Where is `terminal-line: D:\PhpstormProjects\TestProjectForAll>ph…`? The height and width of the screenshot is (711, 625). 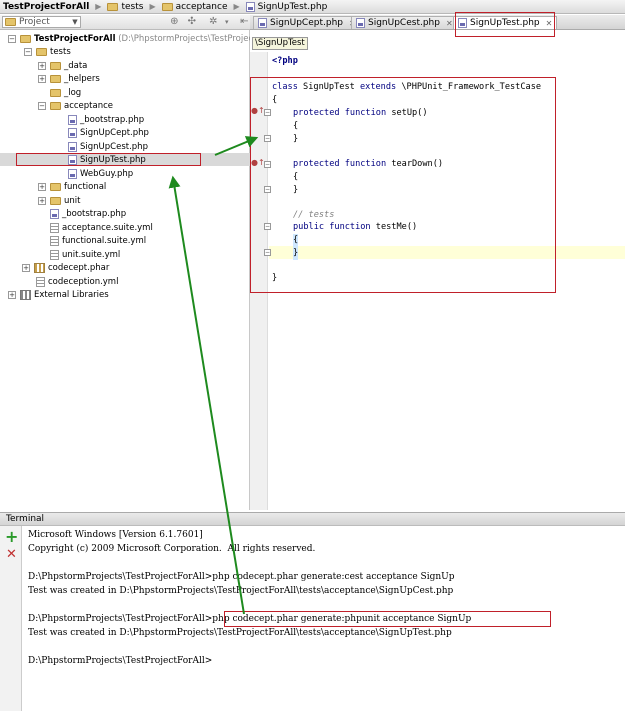
terminal-line: D:\PhpstormProjects\TestProjectForAll>ph… is located at coordinates (241, 577).